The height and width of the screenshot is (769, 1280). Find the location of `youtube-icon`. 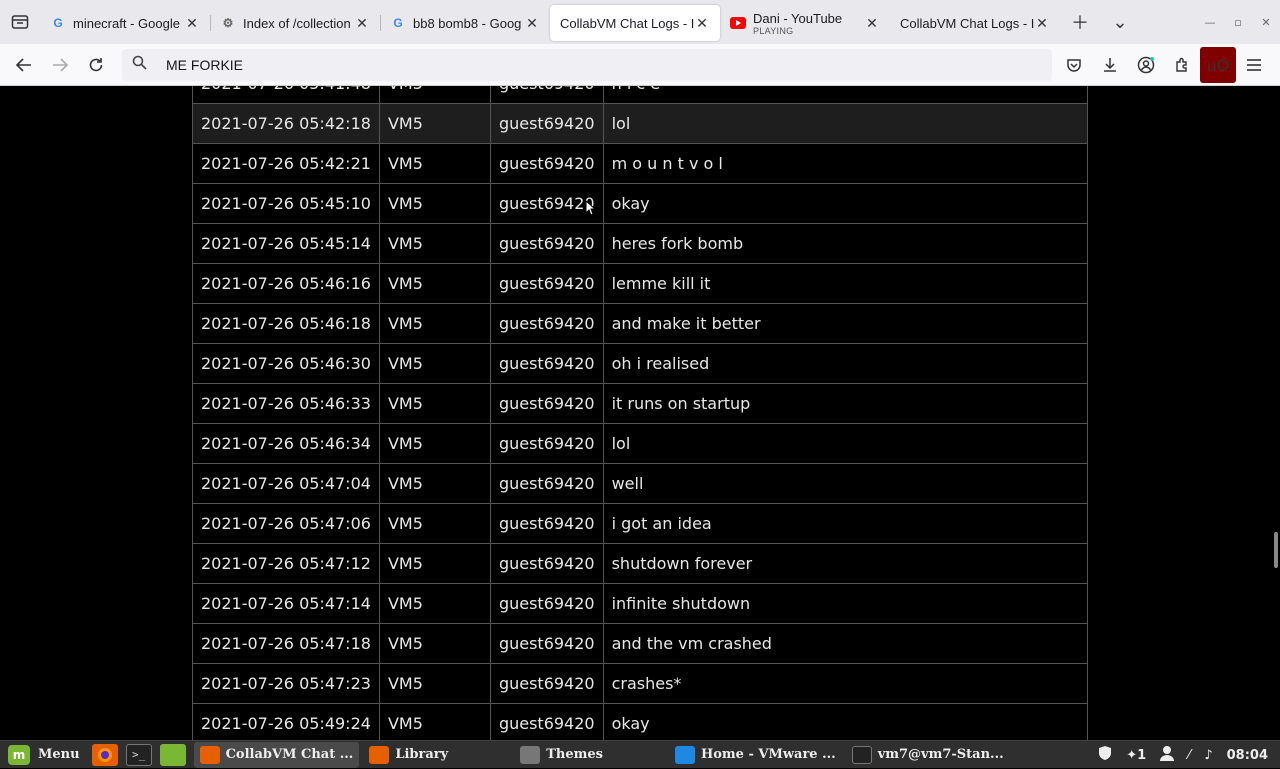

youtube-icon is located at coordinates (738, 23).